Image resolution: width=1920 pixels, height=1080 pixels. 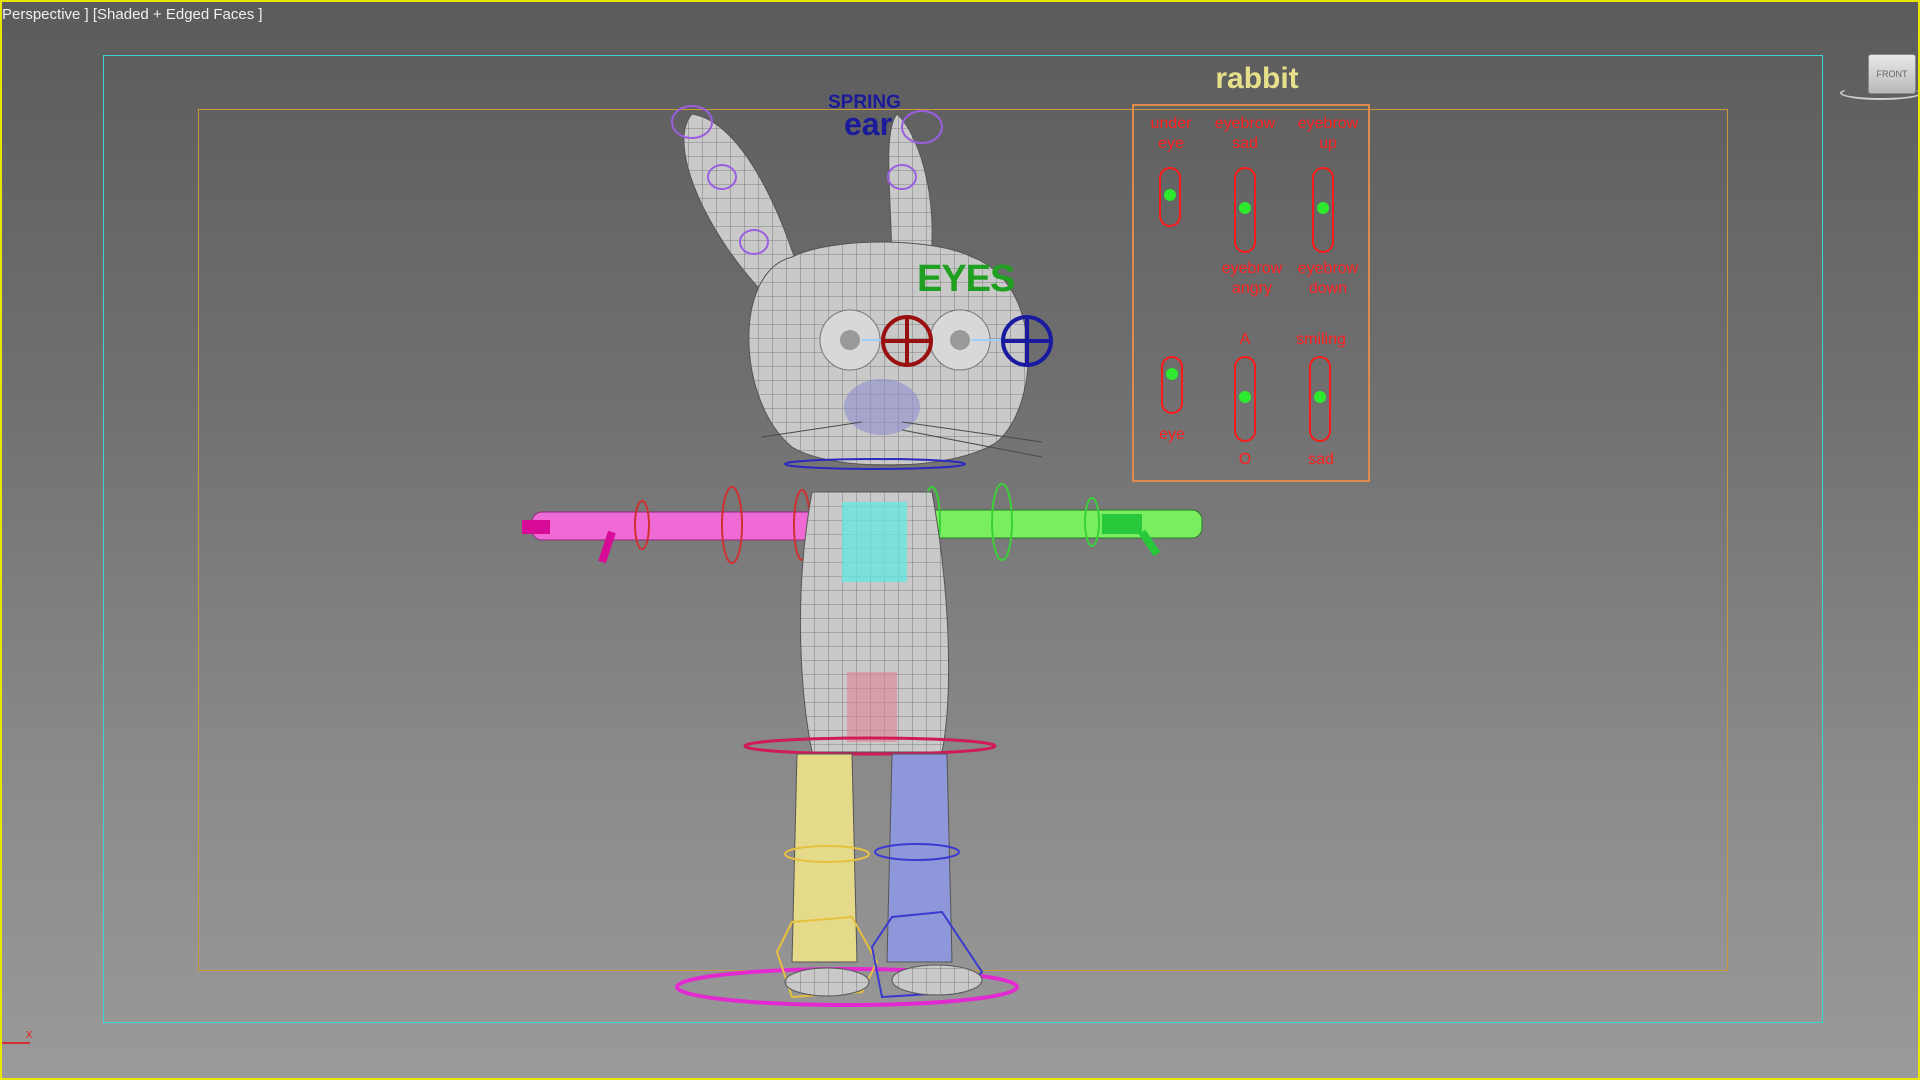 I want to click on eyes-label: EYES, so click(x=966, y=279).